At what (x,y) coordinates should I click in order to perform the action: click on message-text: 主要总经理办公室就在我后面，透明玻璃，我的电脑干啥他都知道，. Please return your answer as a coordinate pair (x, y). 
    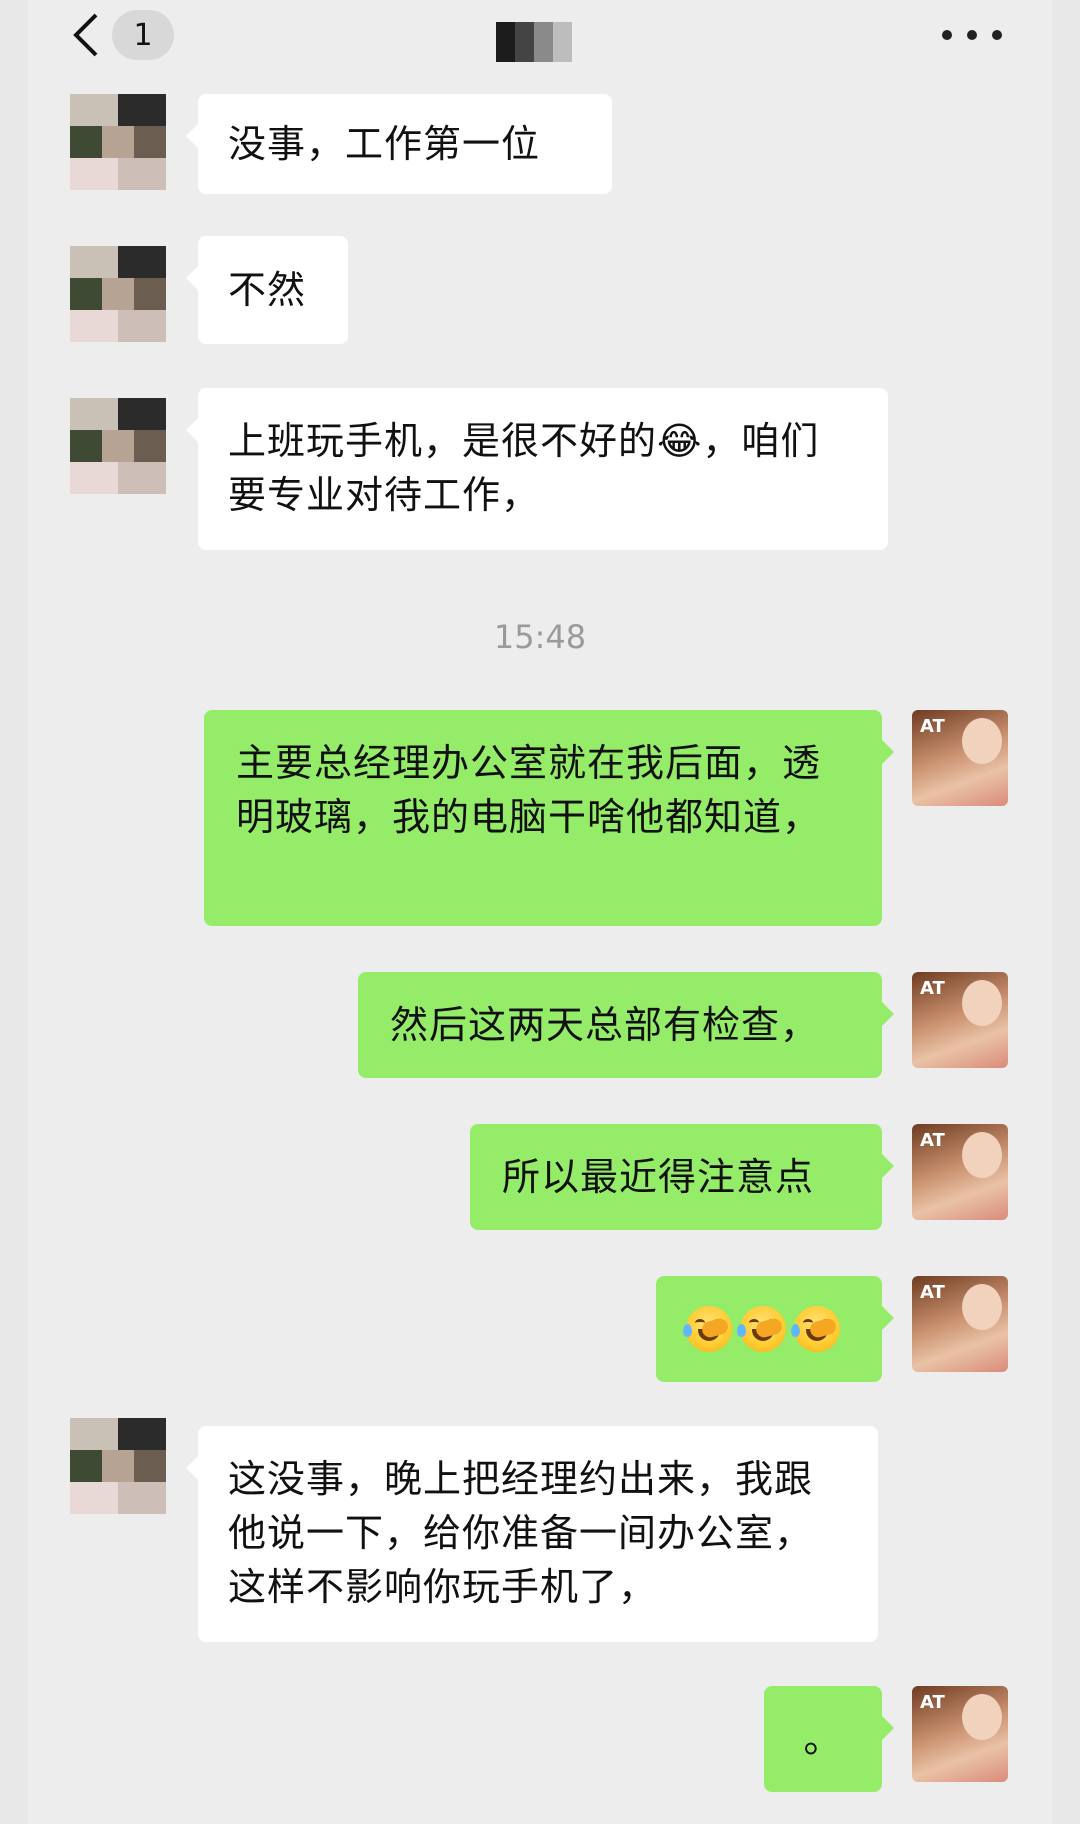
    Looking at the image, I should click on (529, 790).